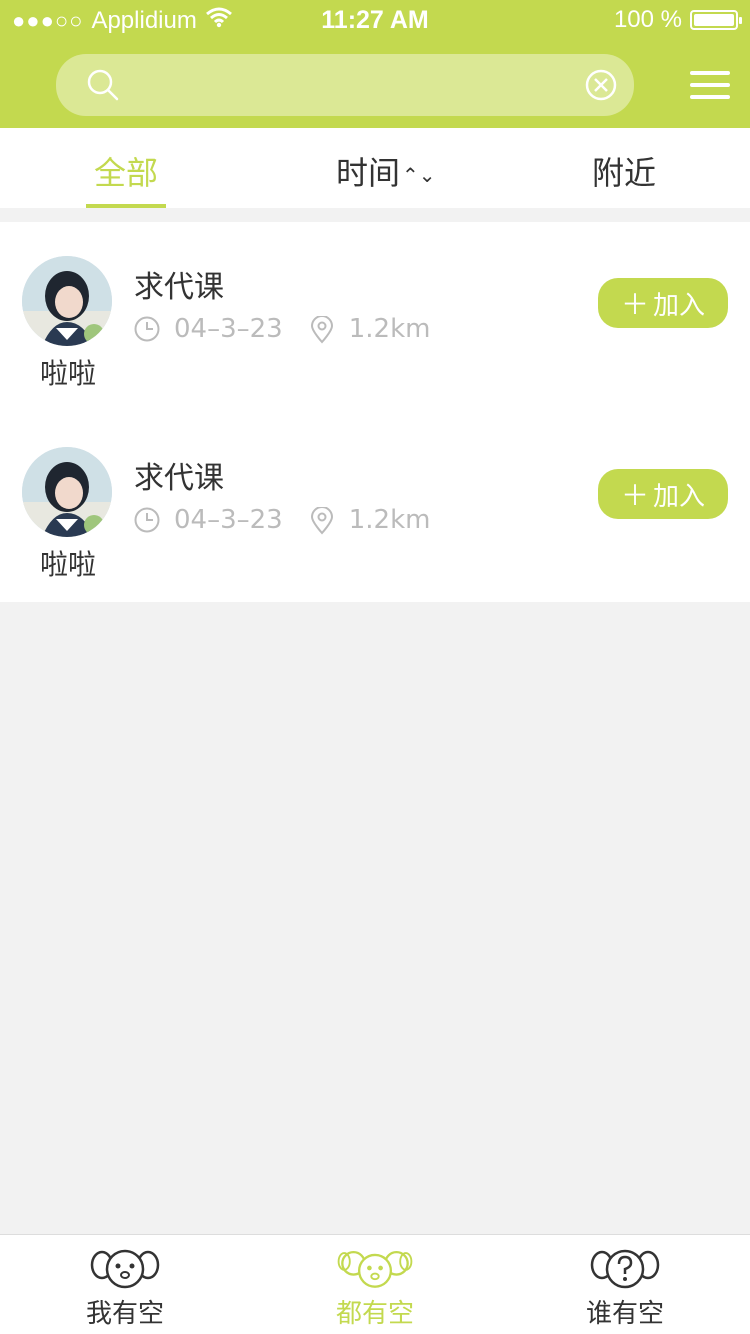 The width and height of the screenshot is (750, 1334). Describe the element at coordinates (103, 85) in the screenshot. I see `search-icon` at that location.